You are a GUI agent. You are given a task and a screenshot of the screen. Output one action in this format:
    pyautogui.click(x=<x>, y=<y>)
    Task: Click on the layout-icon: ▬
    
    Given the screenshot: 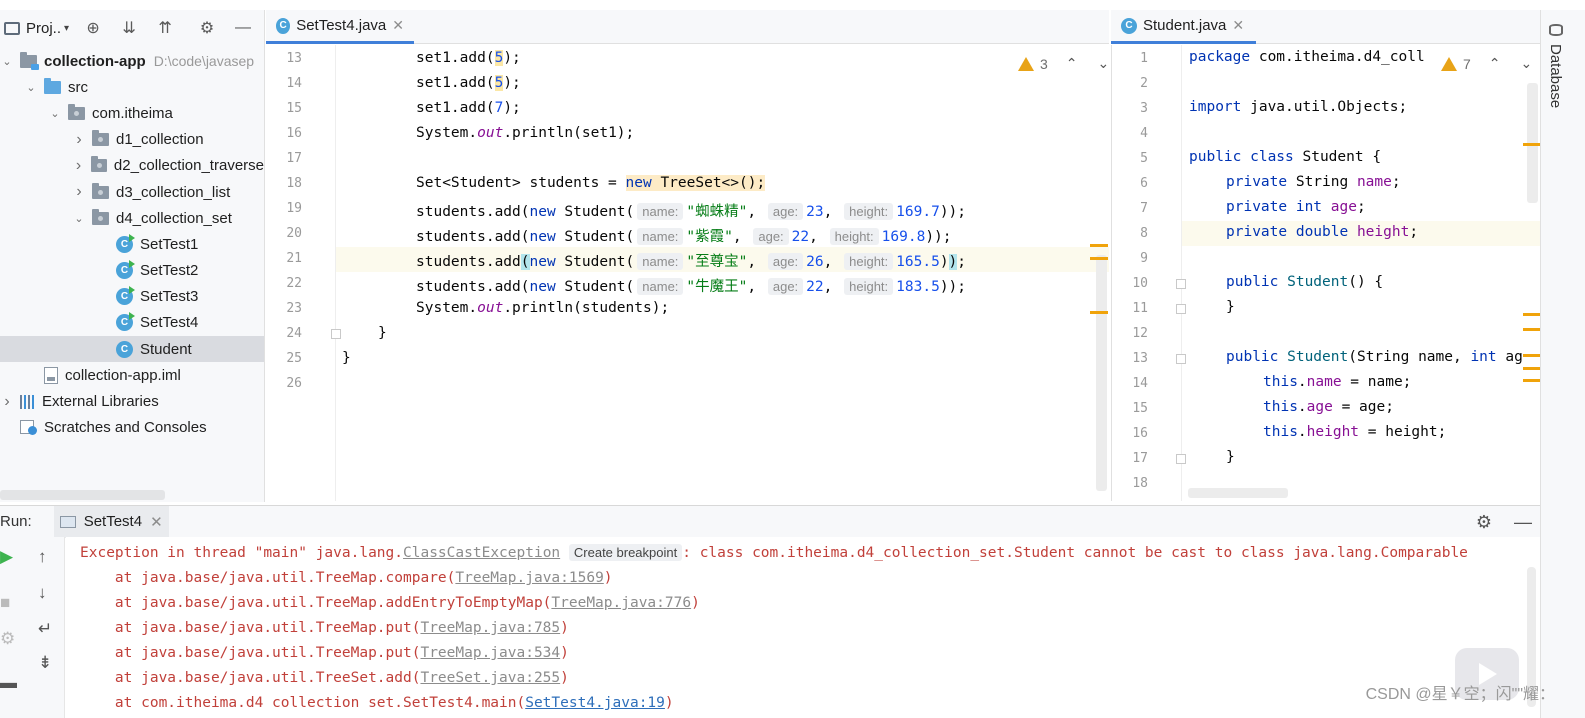 What is the action you would take?
    pyautogui.click(x=8, y=683)
    